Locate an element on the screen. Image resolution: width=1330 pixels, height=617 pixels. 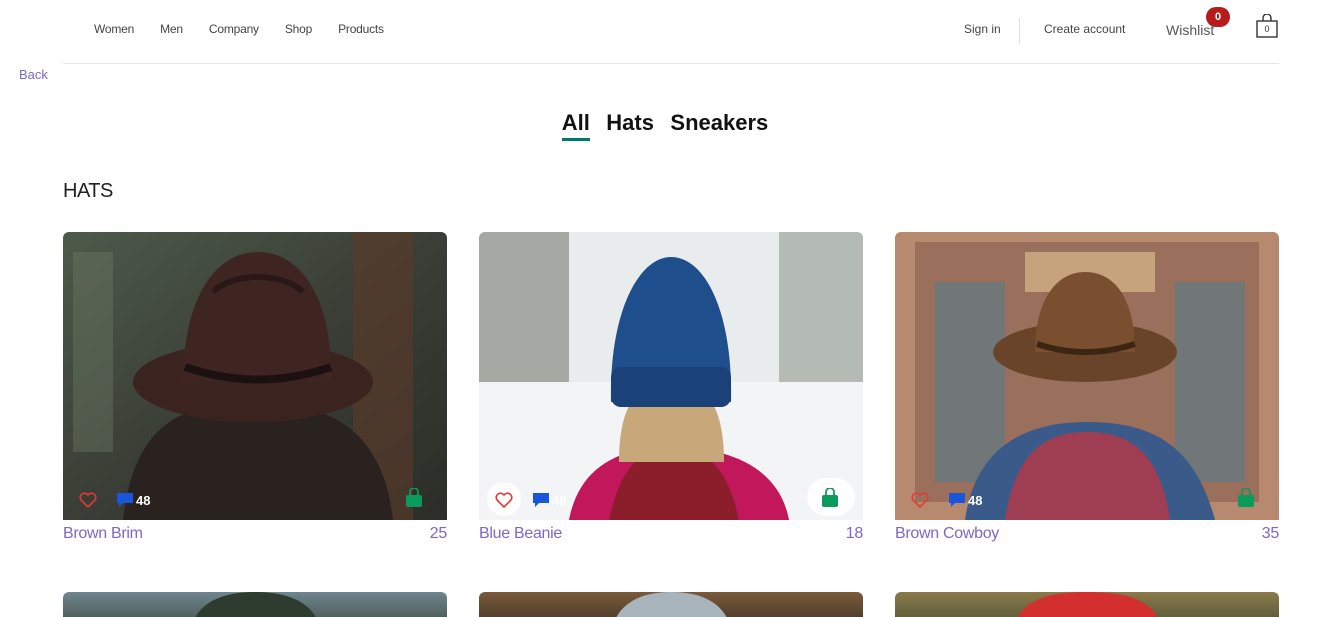
product-name: Brown Brim is located at coordinates (103, 534).